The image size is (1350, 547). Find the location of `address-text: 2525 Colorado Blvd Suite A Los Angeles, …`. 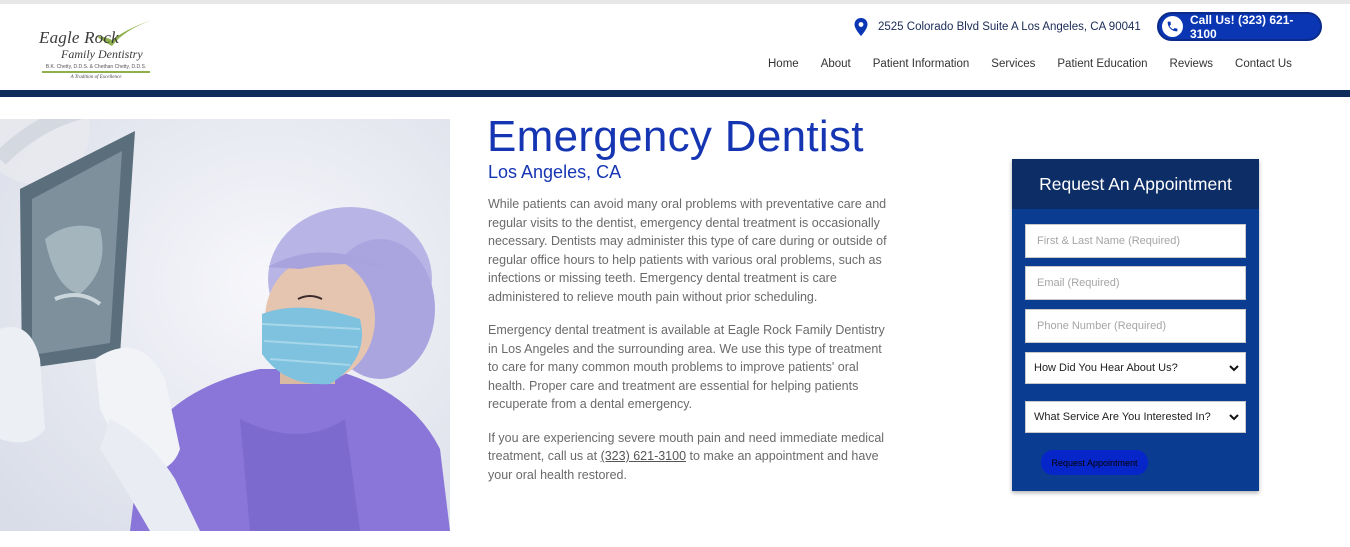

address-text: 2525 Colorado Blvd Suite A Los Angeles, … is located at coordinates (1009, 27).